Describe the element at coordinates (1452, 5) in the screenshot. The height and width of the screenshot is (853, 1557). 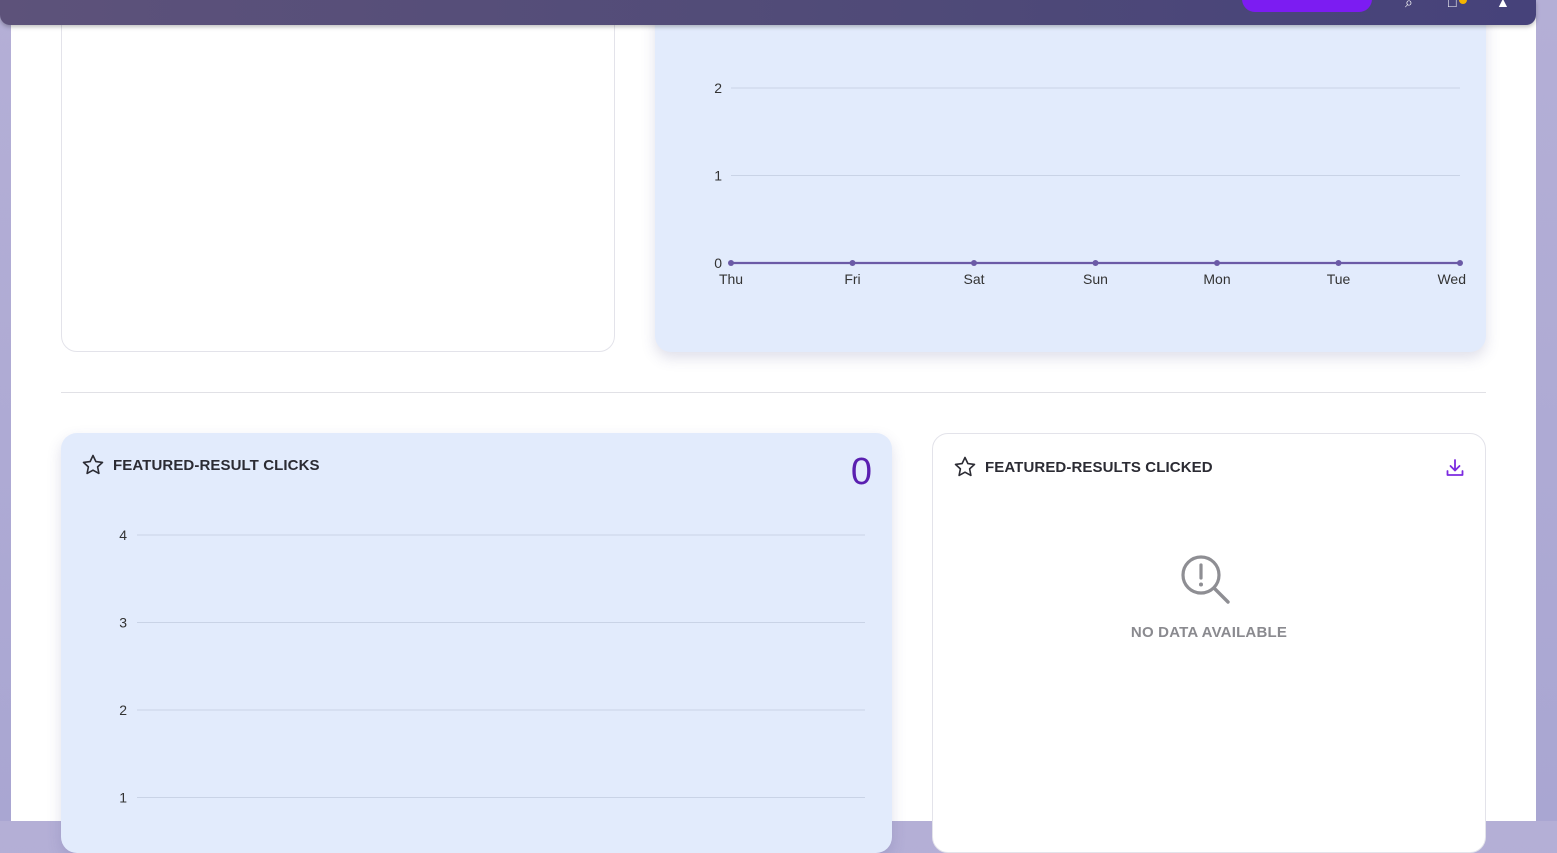
I see `notification-icon: □` at that location.